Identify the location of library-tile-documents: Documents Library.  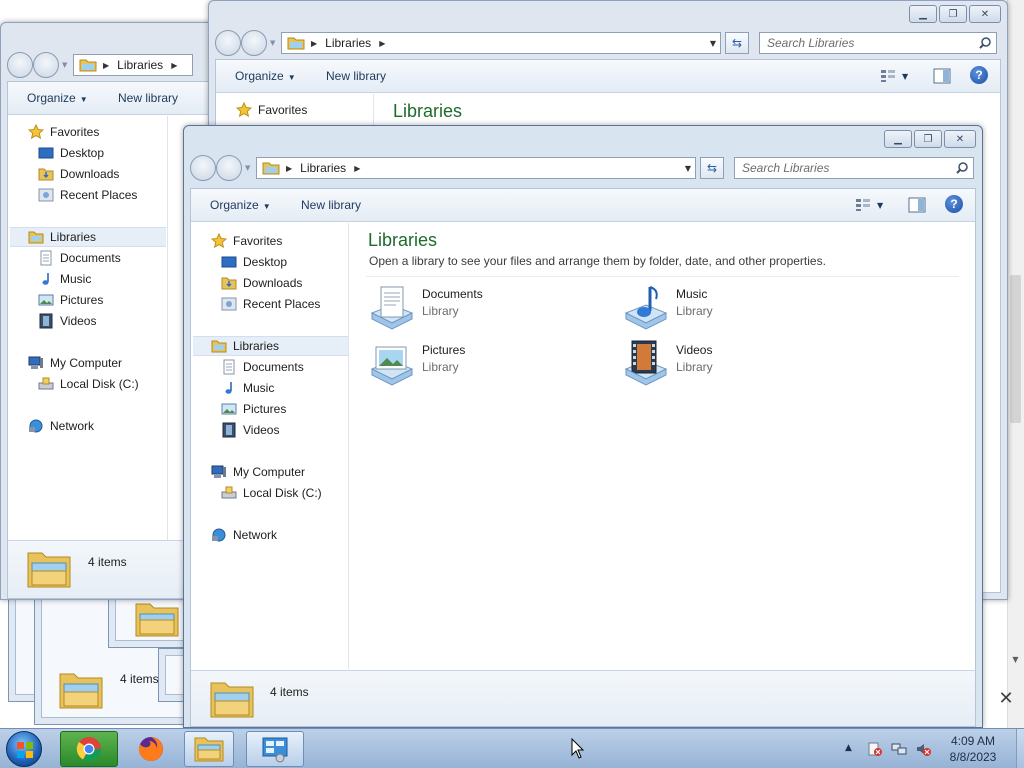
(425, 307).